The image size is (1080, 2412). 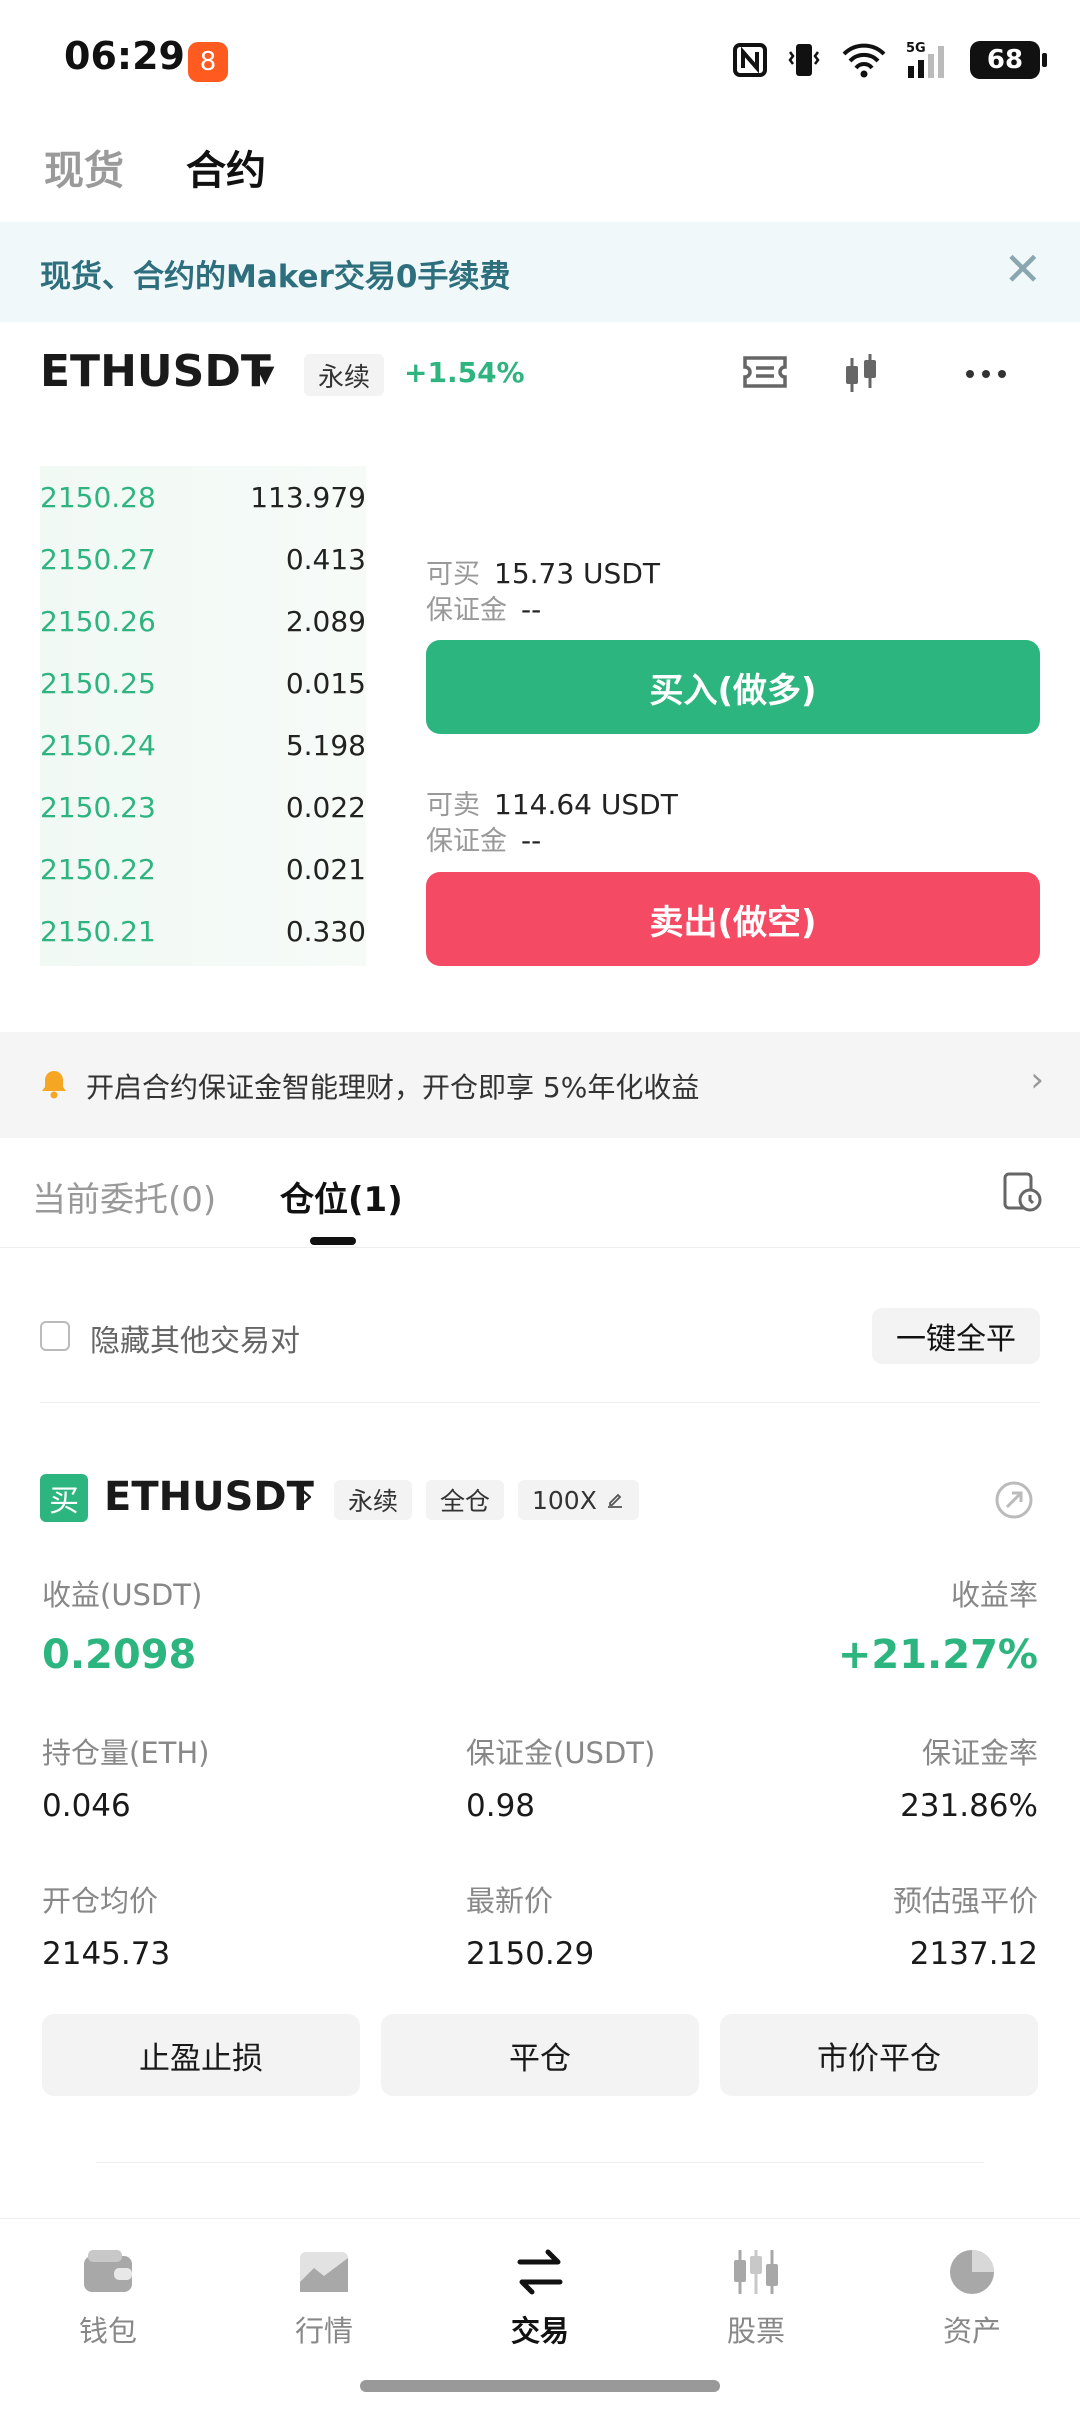 What do you see at coordinates (55, 1336) in the screenshot?
I see `hide-other-pairs-checkbox` at bounding box center [55, 1336].